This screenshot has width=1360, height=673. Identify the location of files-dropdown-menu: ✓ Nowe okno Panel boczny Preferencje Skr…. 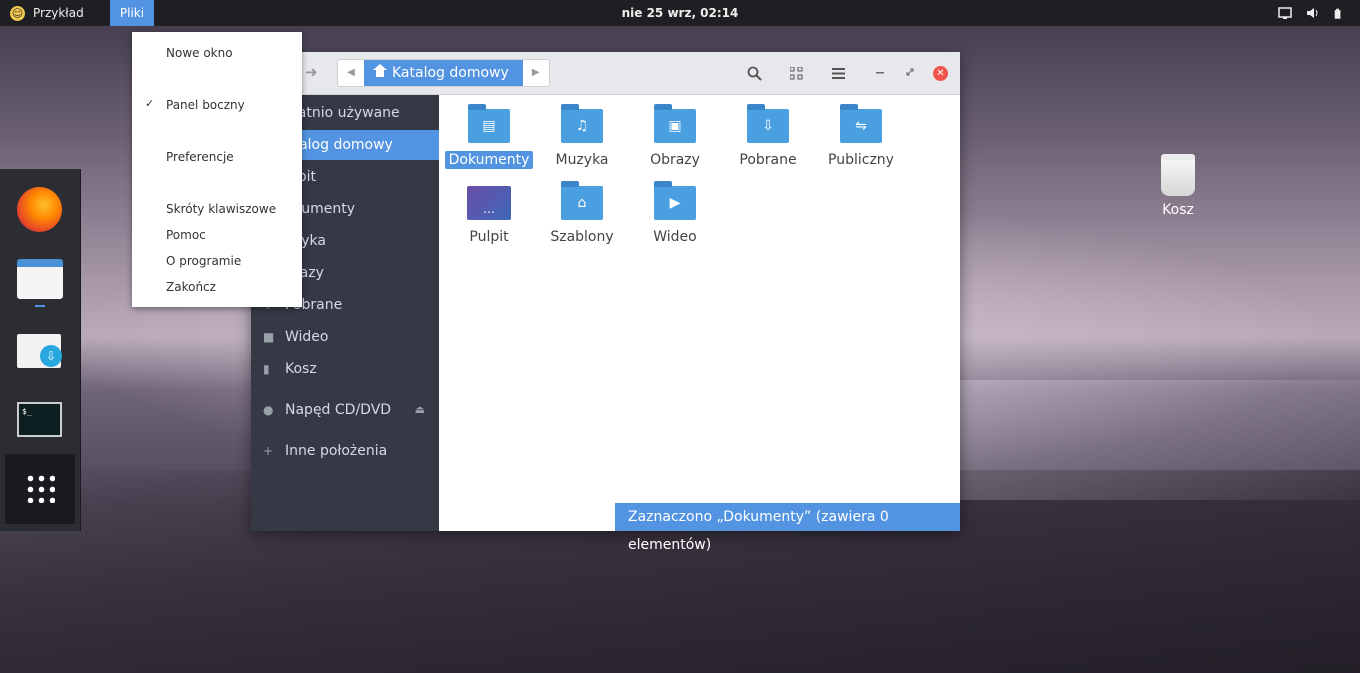
(217, 169).